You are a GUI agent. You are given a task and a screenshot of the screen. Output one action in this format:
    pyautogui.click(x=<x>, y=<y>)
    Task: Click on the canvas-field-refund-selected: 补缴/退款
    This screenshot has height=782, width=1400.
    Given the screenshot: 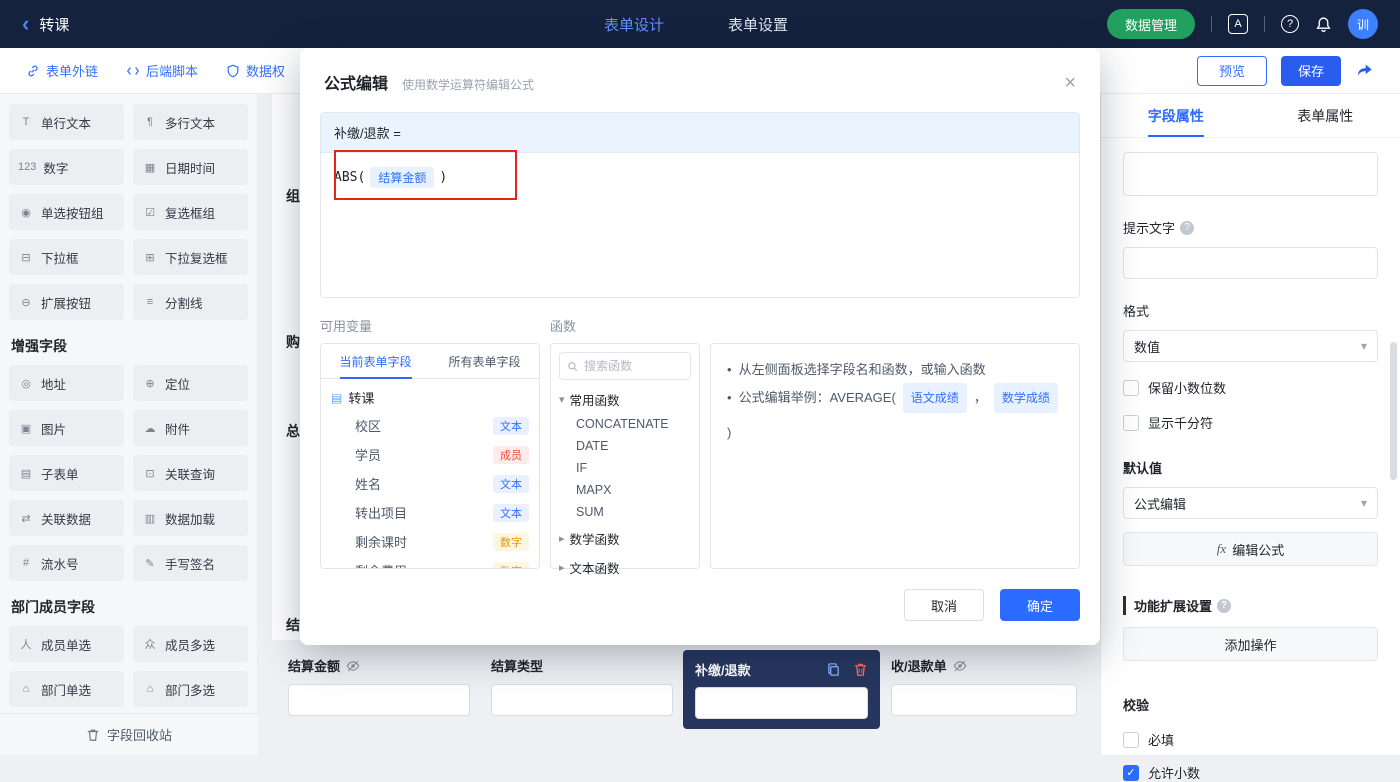 What is the action you would take?
    pyautogui.click(x=781, y=689)
    